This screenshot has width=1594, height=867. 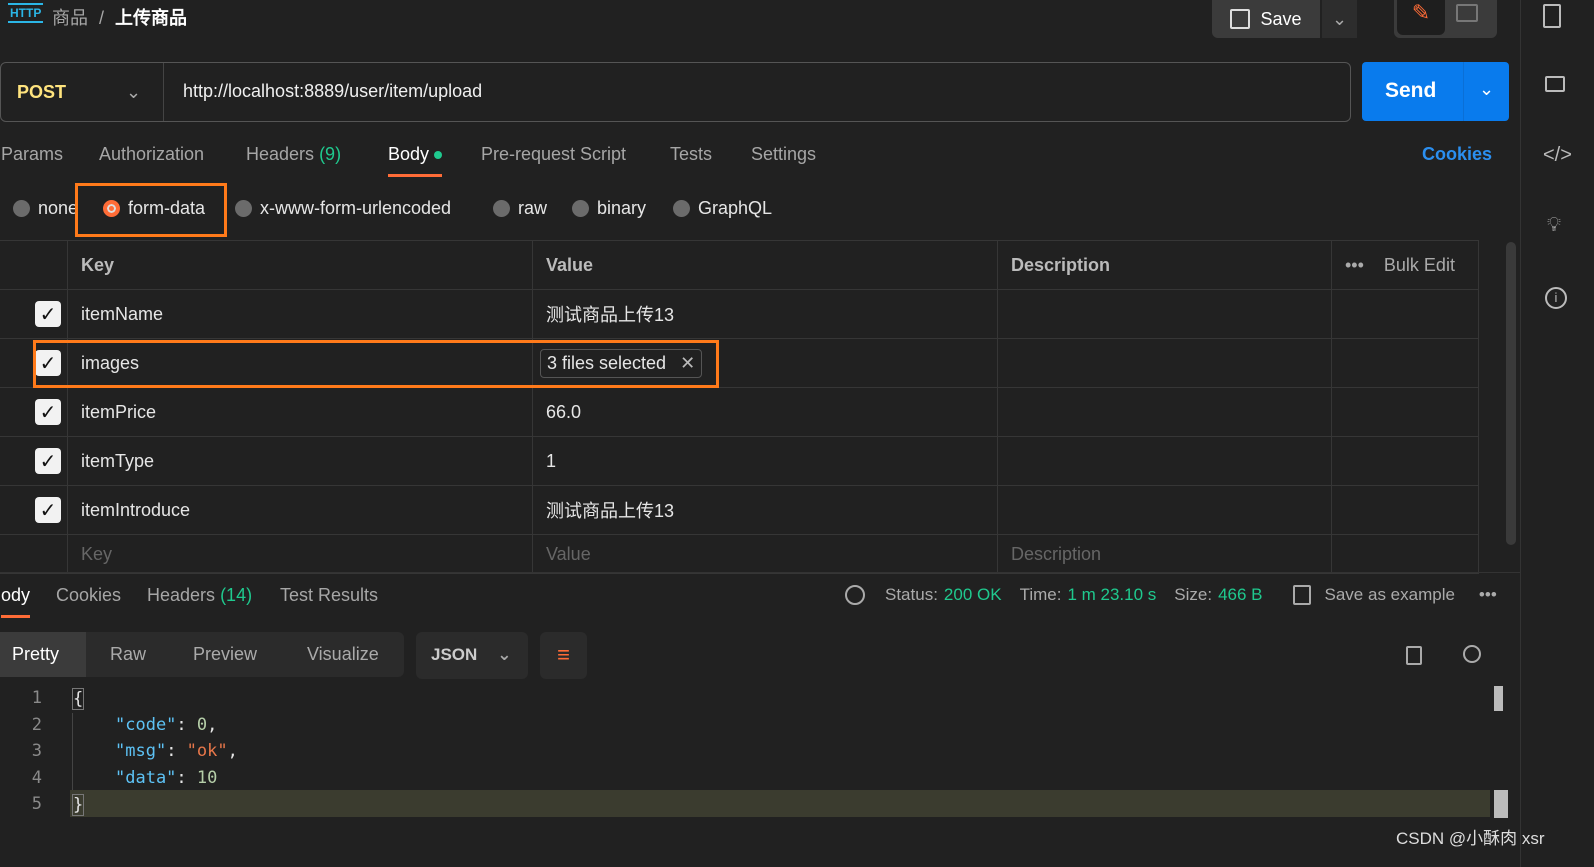 I want to click on radio-x-www-form-urlencoded: x-www-form-urlencoded, so click(x=343, y=208).